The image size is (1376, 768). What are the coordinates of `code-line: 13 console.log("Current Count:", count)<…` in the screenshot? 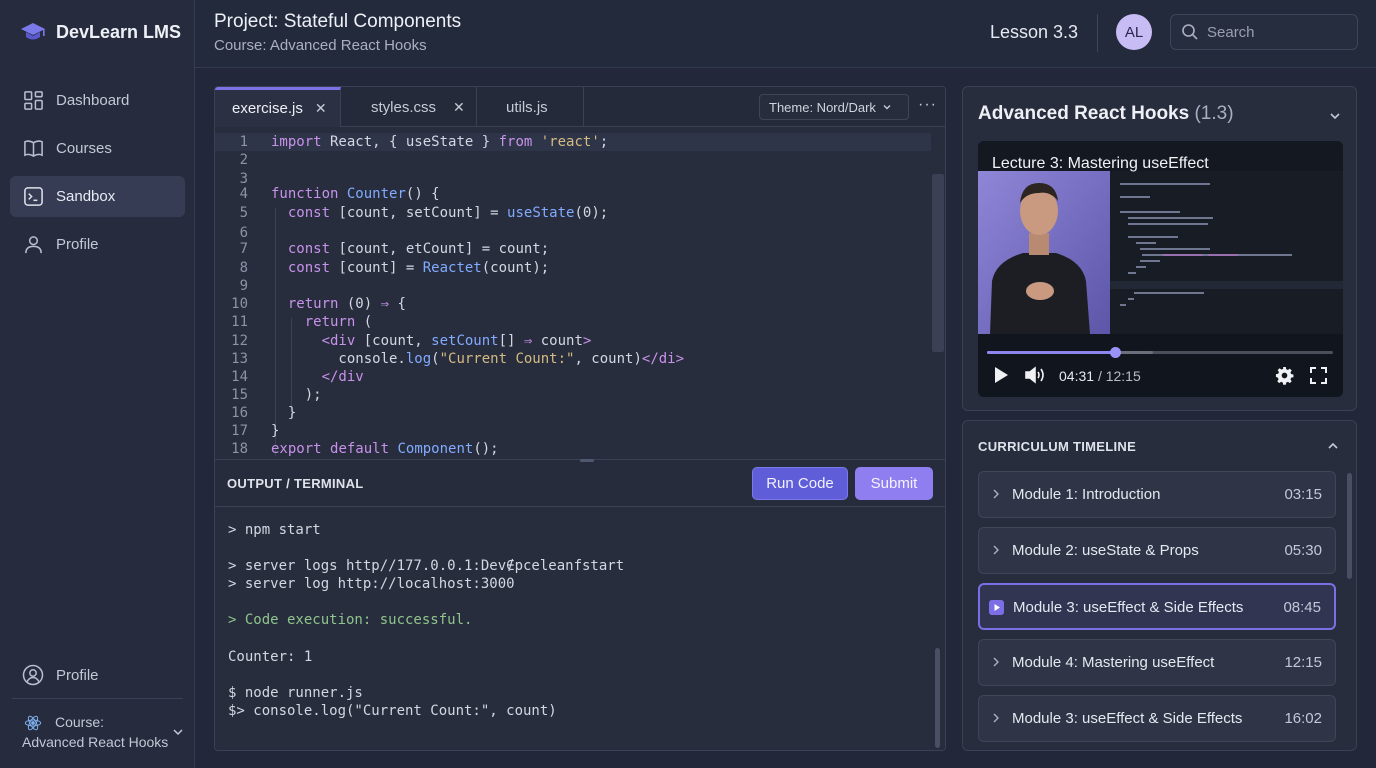 It's located at (573, 359).